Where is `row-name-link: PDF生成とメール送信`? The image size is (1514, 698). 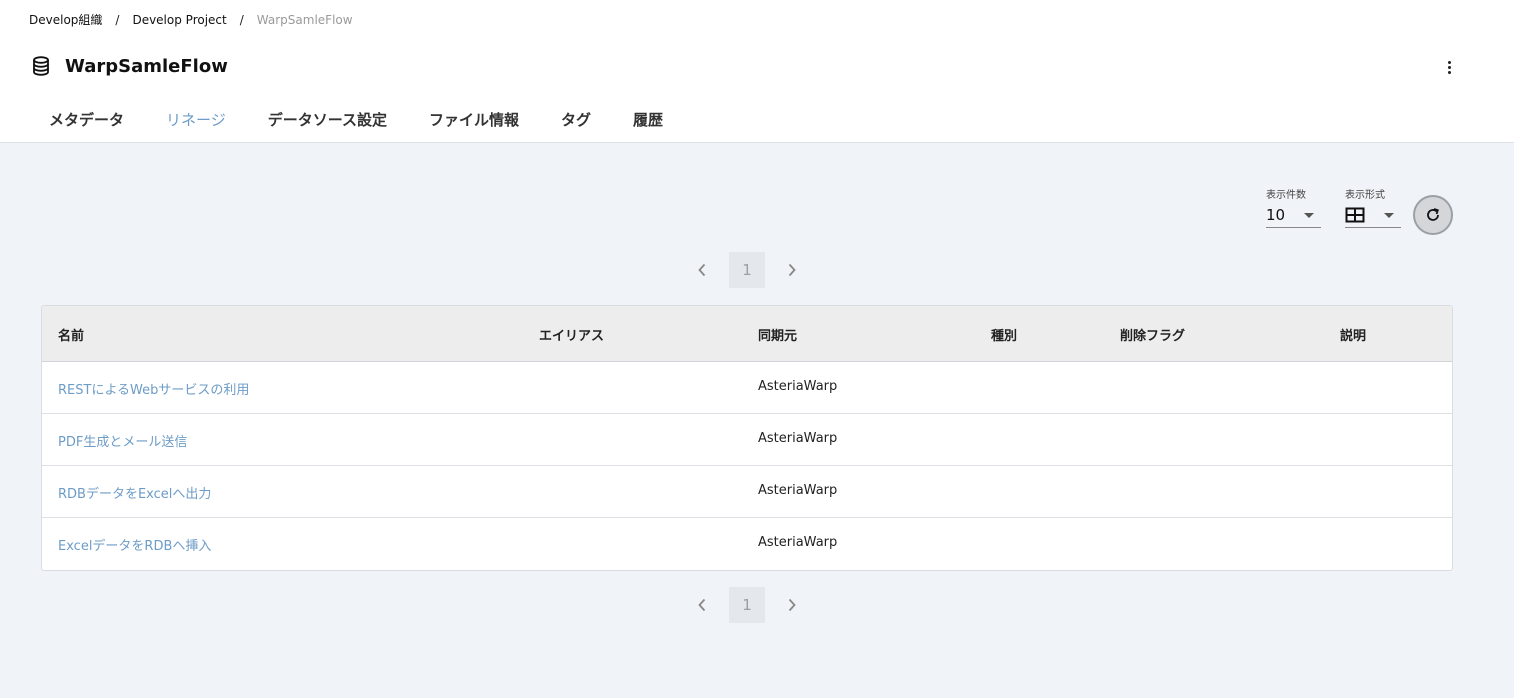
row-name-link: PDF生成とメール送信 is located at coordinates (122, 440).